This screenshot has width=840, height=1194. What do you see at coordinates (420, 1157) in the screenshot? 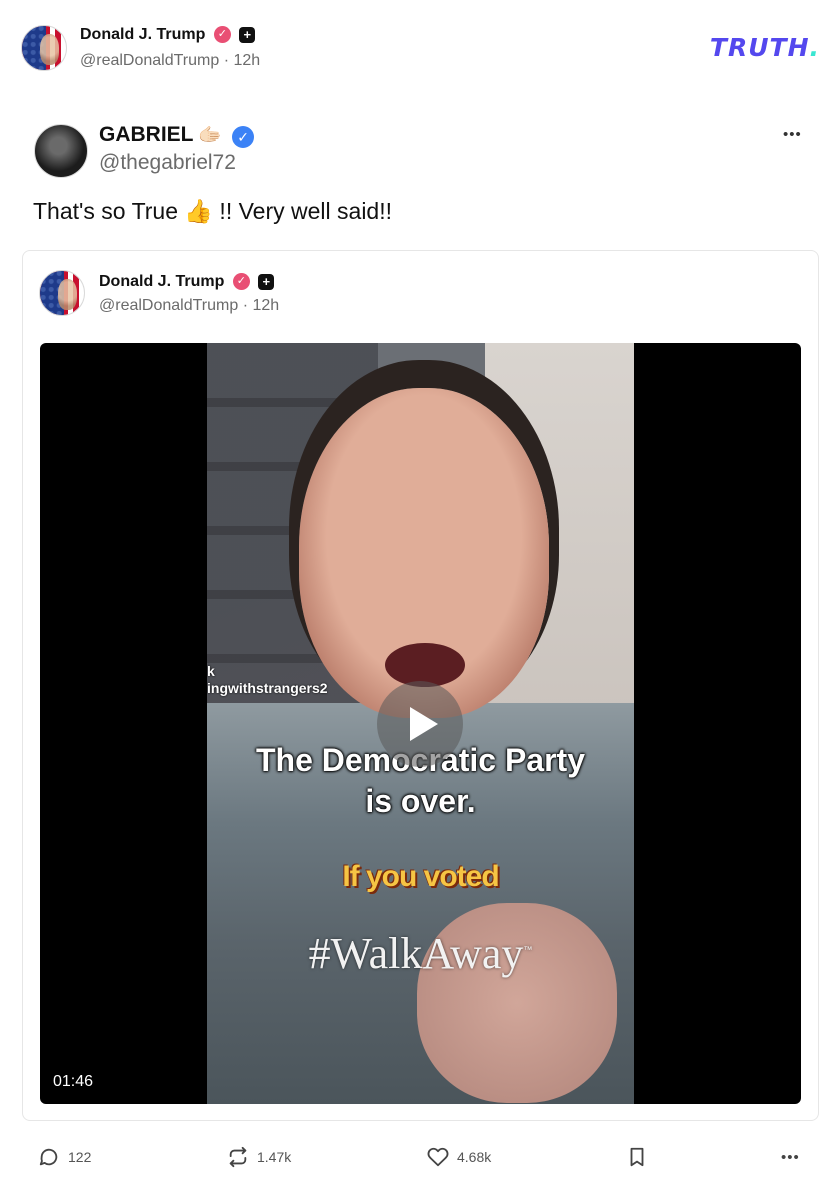
I see `action-bar: 122 1.47k 4.68k •••` at bounding box center [420, 1157].